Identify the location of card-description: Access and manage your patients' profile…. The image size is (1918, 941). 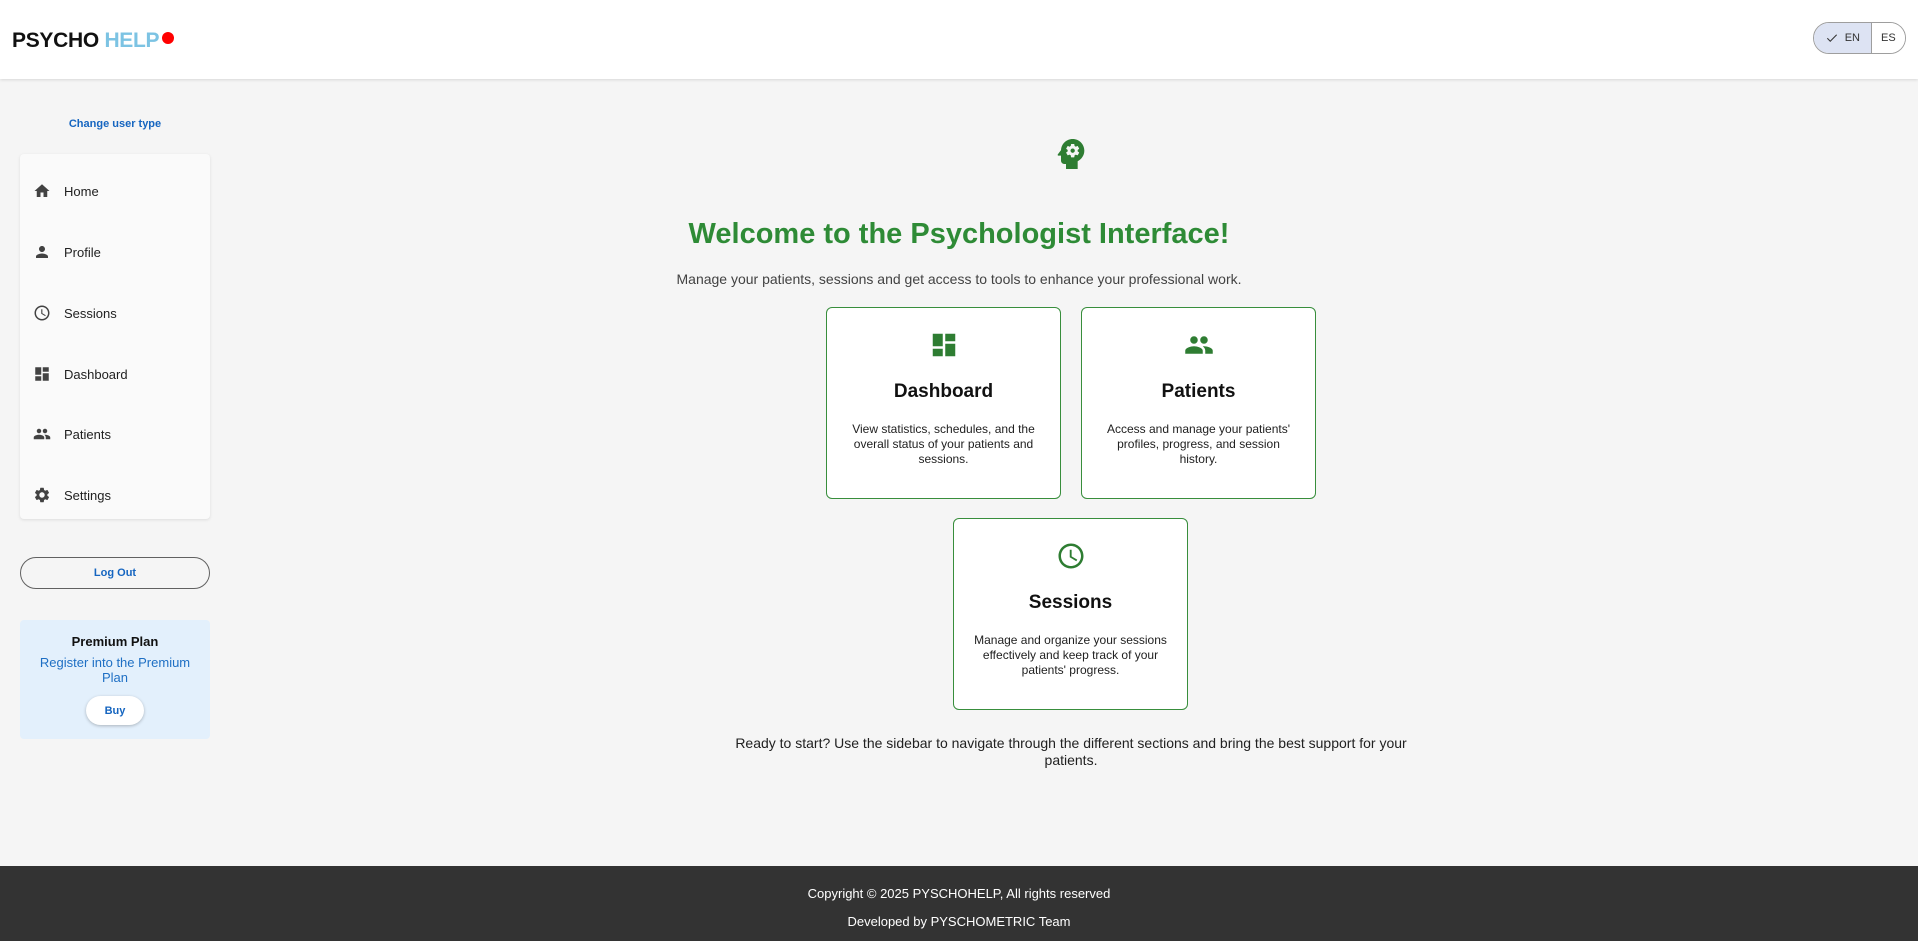
(1198, 444).